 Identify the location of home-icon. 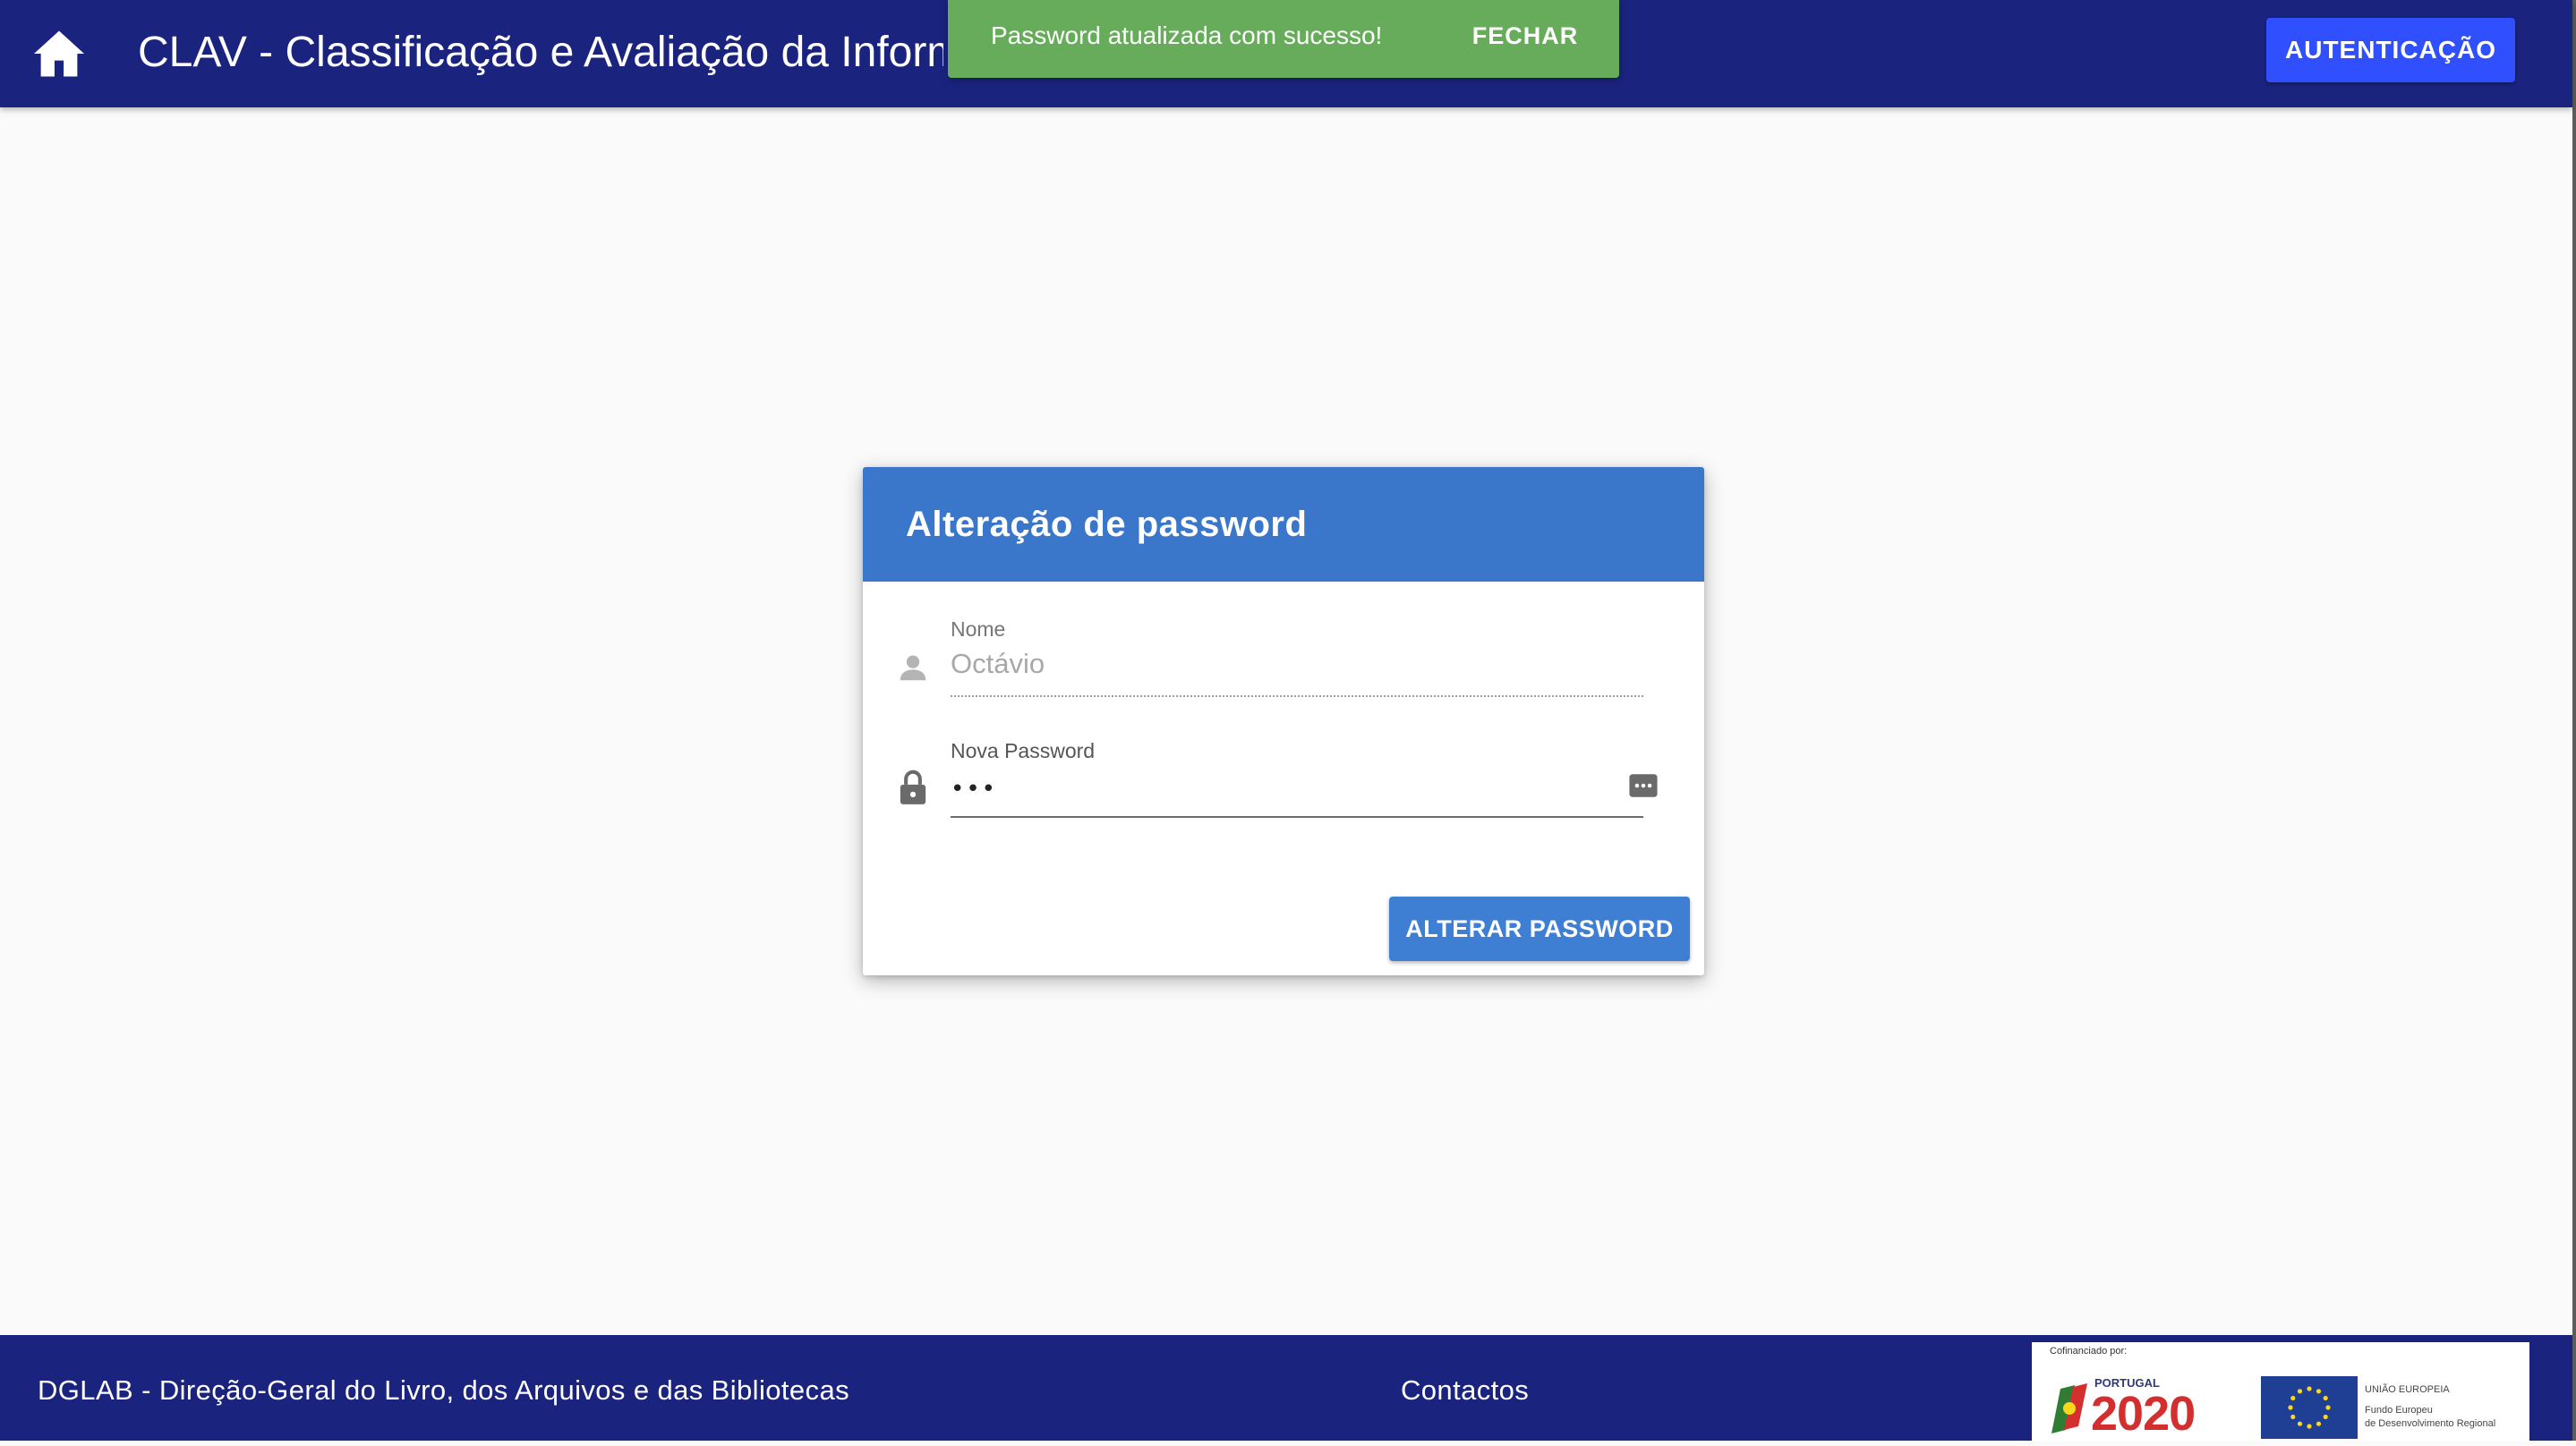
(59, 53).